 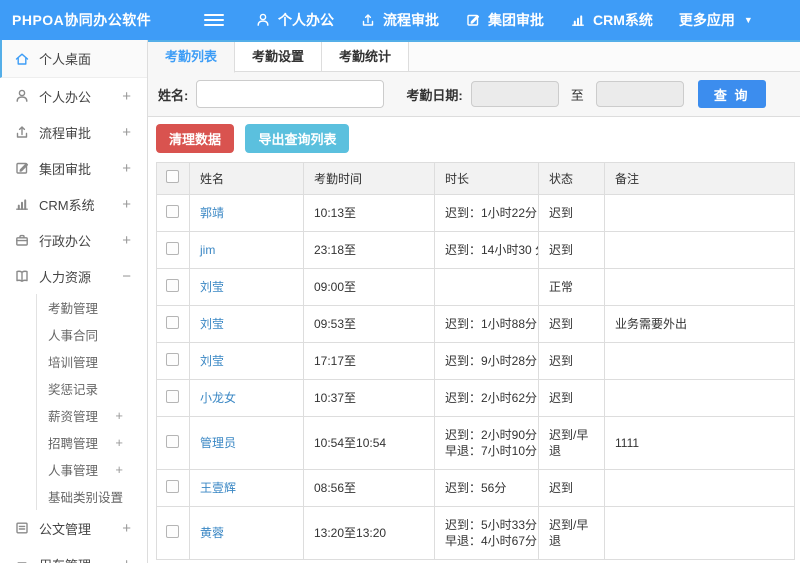 I want to click on status-badge: 迟到/早退, so click(x=571, y=533).